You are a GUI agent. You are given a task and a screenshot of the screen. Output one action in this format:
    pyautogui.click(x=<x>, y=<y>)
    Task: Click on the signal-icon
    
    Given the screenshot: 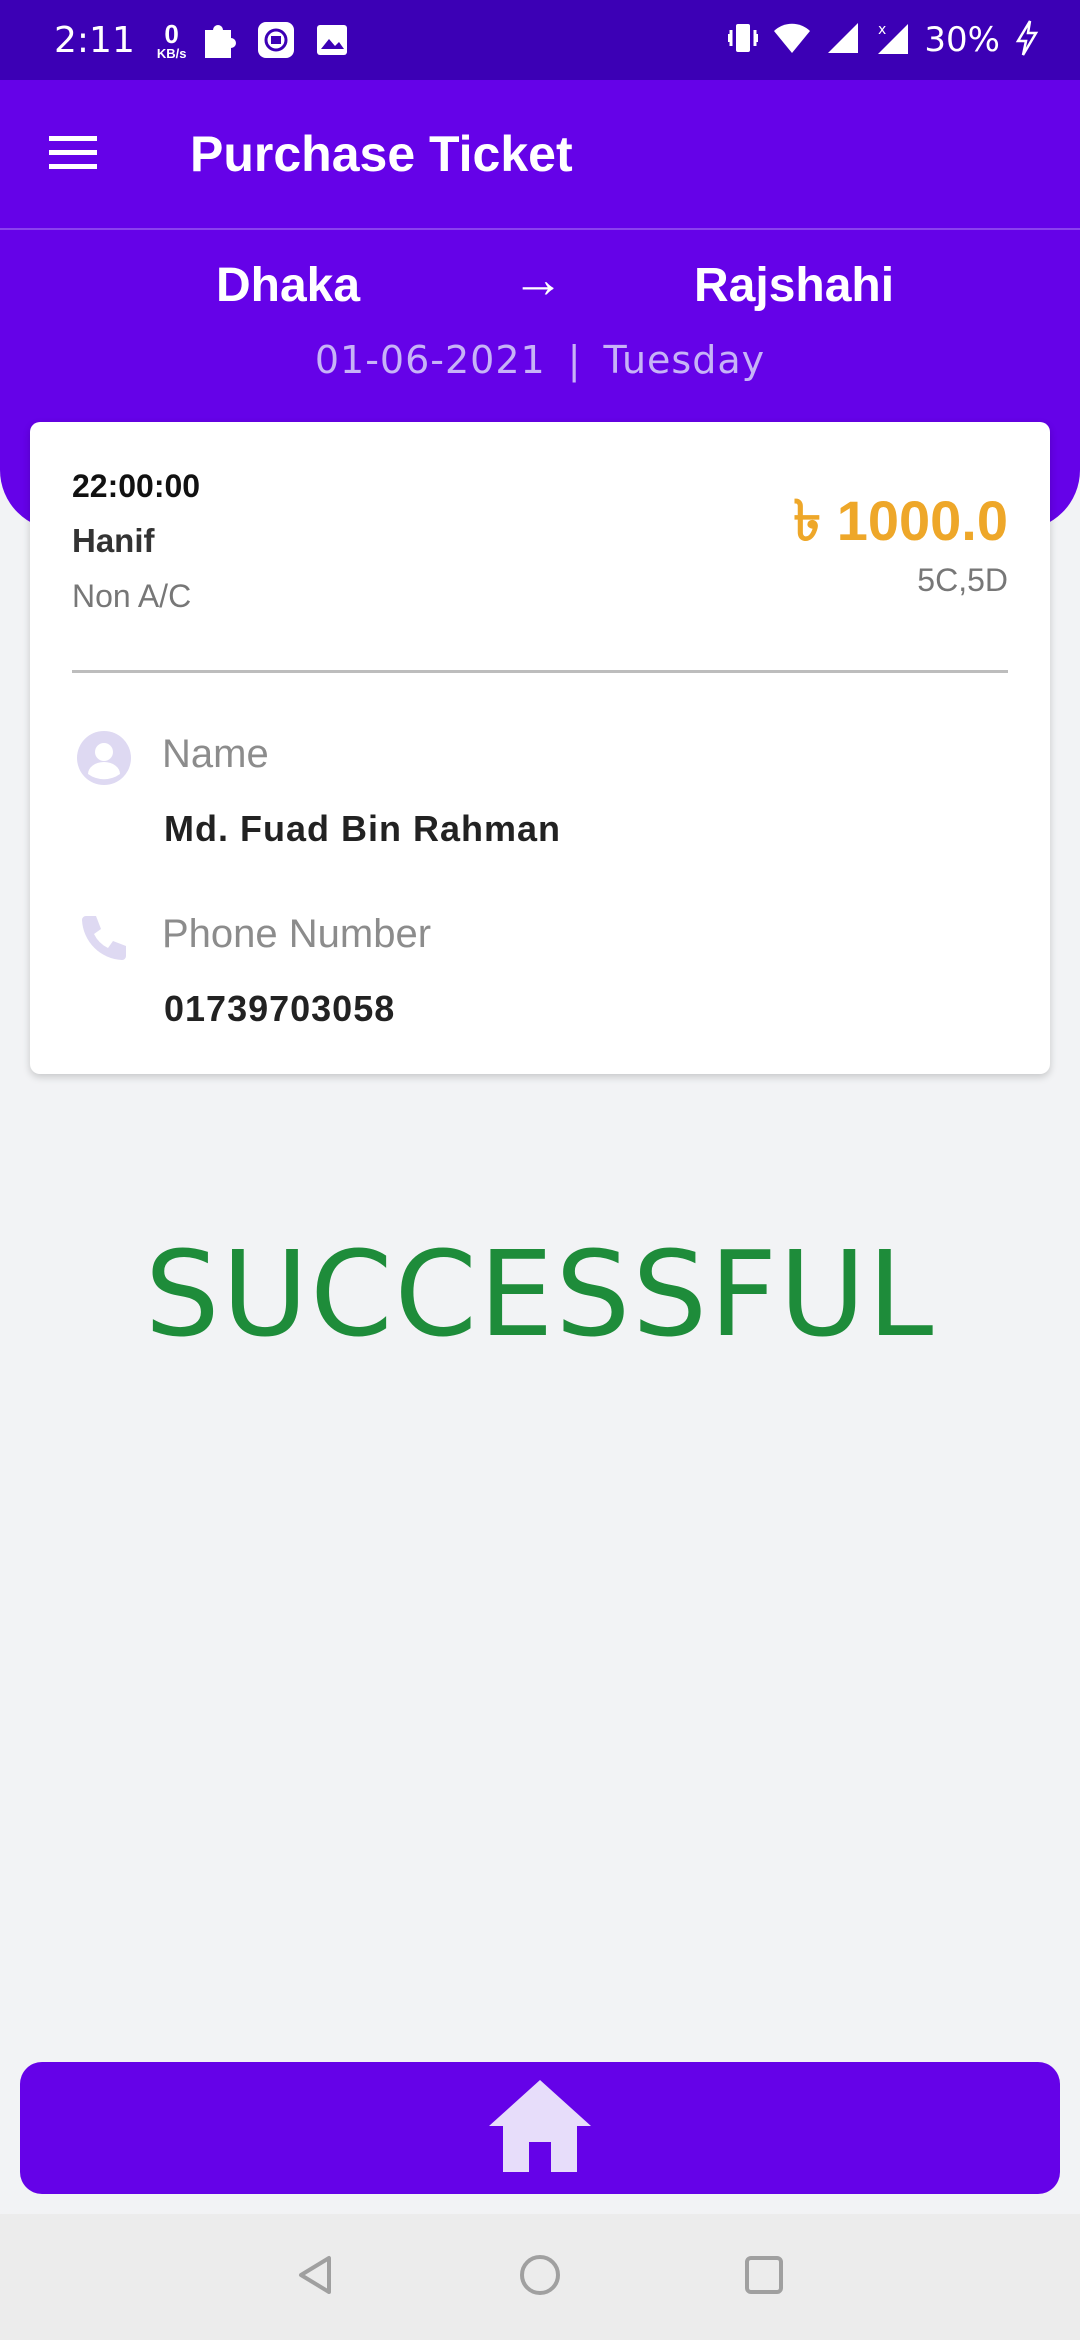 What is the action you would take?
    pyautogui.click(x=843, y=40)
    